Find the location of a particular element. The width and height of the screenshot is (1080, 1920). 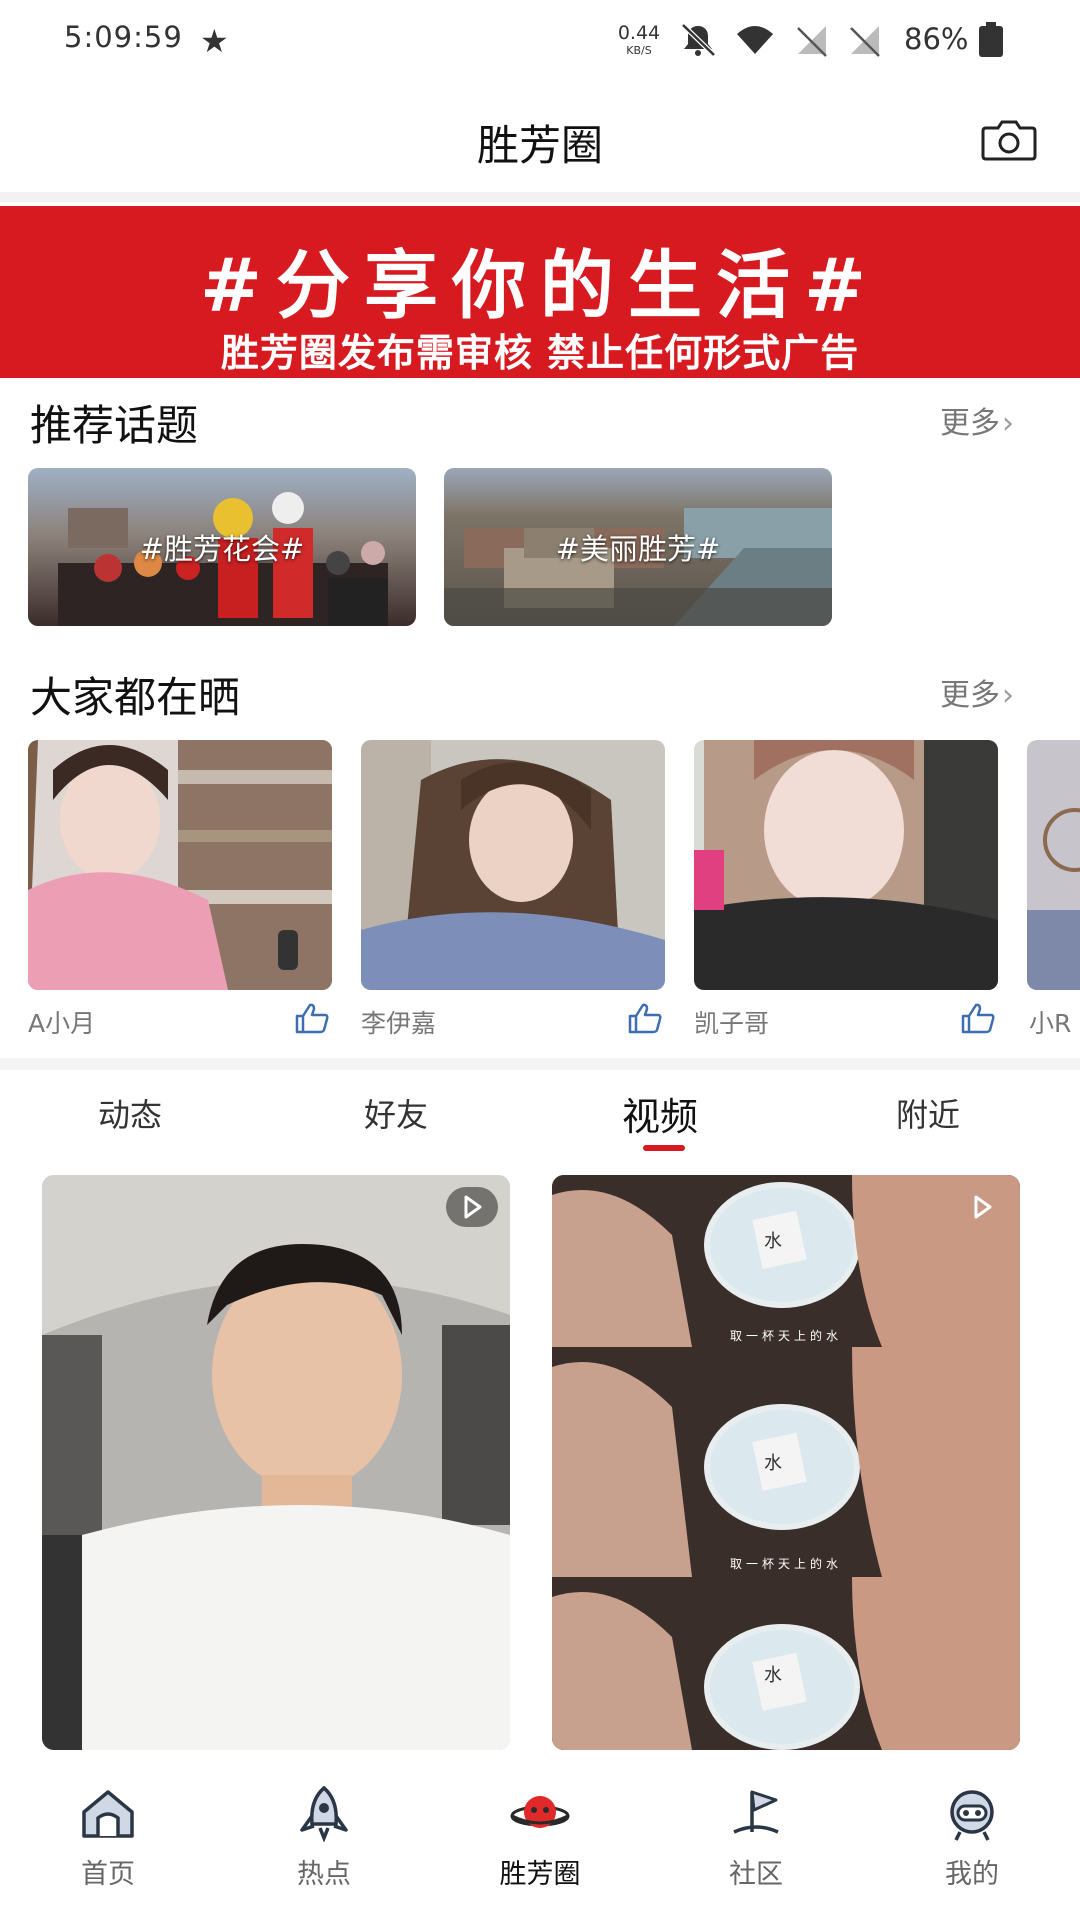

wifi-icon is located at coordinates (755, 40).